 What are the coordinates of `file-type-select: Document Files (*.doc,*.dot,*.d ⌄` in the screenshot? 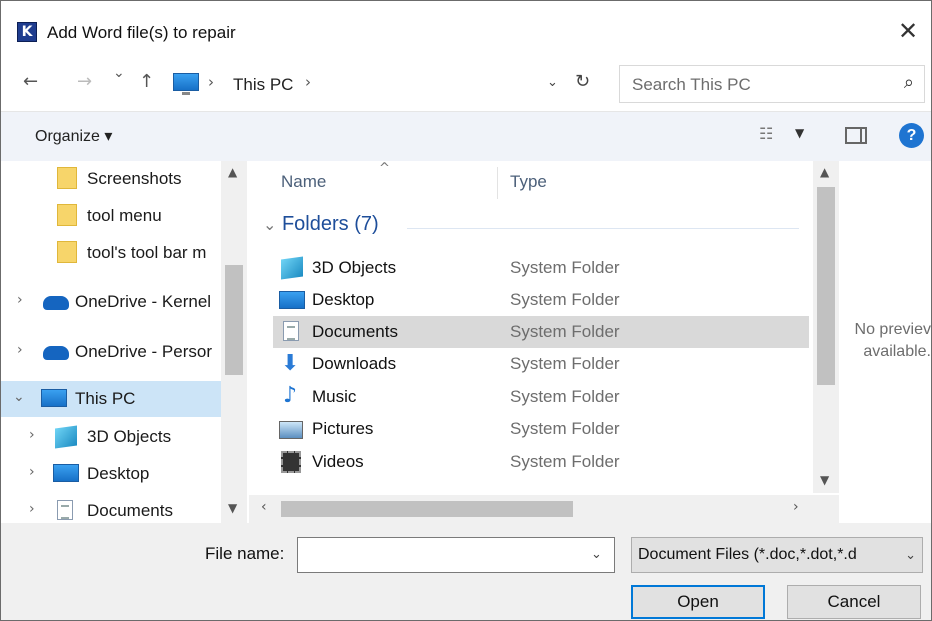 It's located at (777, 555).